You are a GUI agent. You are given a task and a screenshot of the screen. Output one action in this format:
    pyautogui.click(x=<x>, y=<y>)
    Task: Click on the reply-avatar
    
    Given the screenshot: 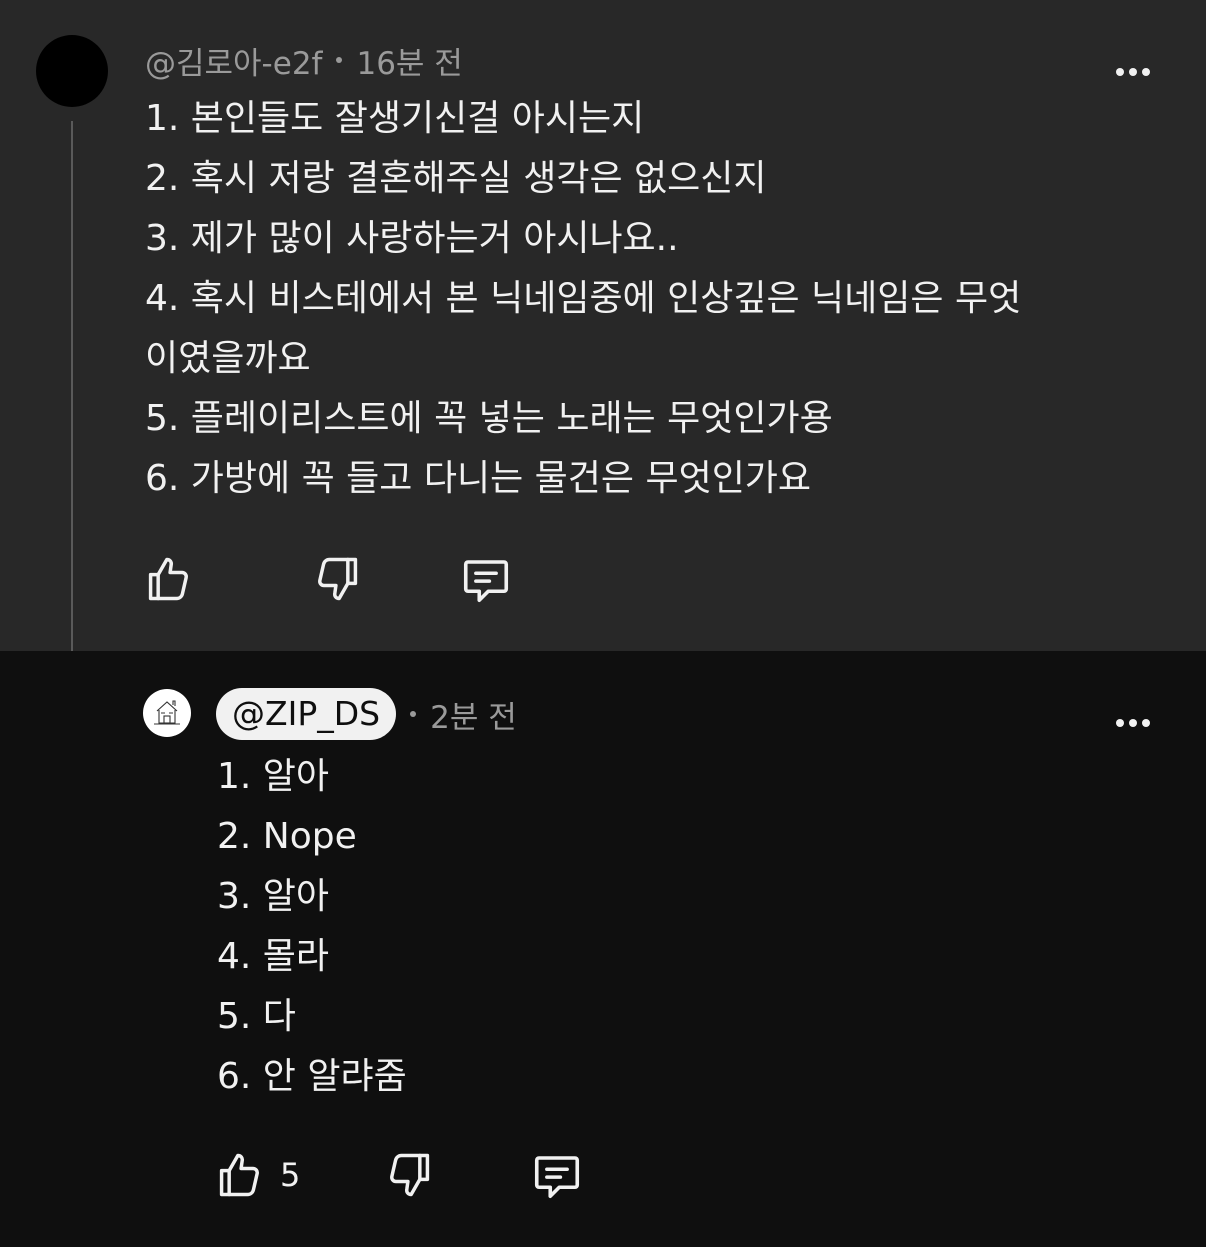 What is the action you would take?
    pyautogui.click(x=167, y=713)
    